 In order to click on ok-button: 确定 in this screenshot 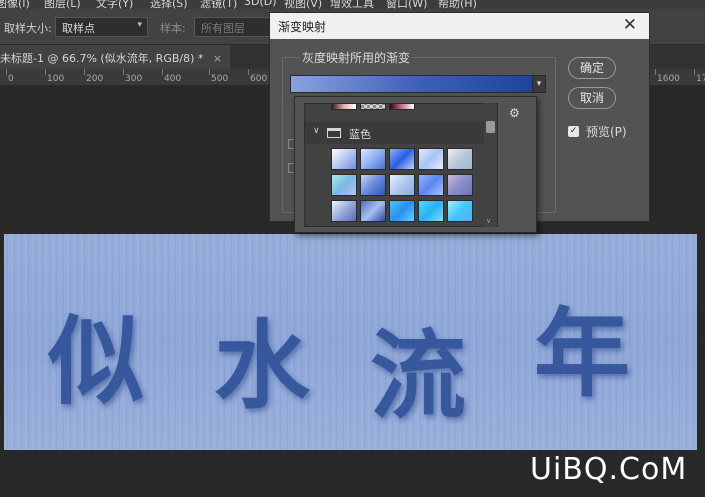, I will do `click(592, 68)`.